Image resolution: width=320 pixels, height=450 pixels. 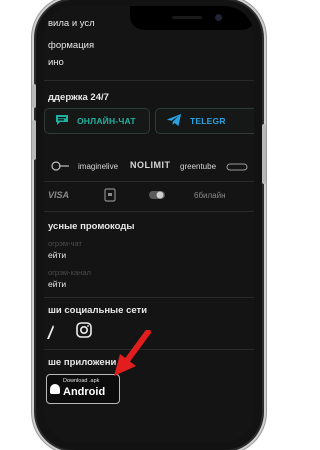 What do you see at coordinates (71, 45) in the screenshot?
I see `menu-item-info: формация` at bounding box center [71, 45].